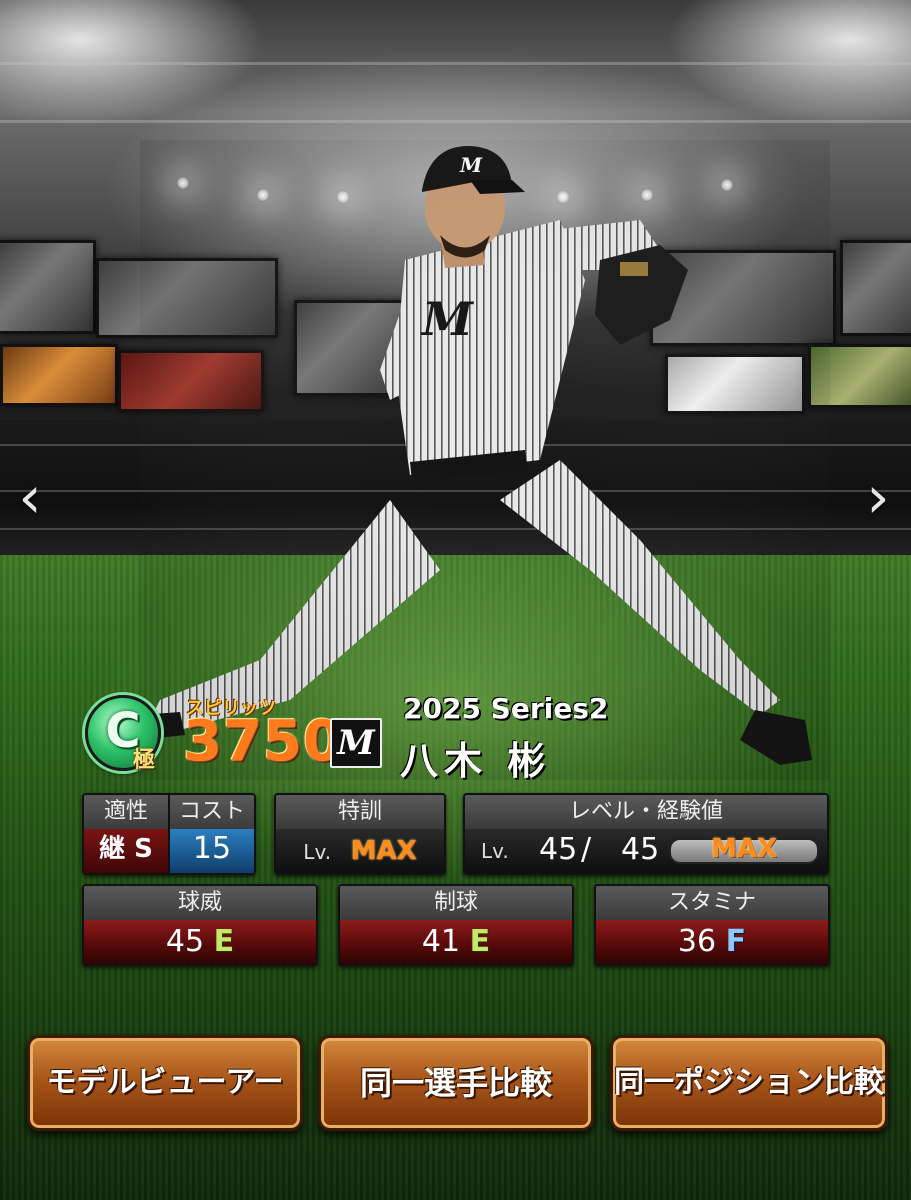 The height and width of the screenshot is (1200, 911). What do you see at coordinates (506, 708) in the screenshot?
I see `series-label: 2025 Series2` at bounding box center [506, 708].